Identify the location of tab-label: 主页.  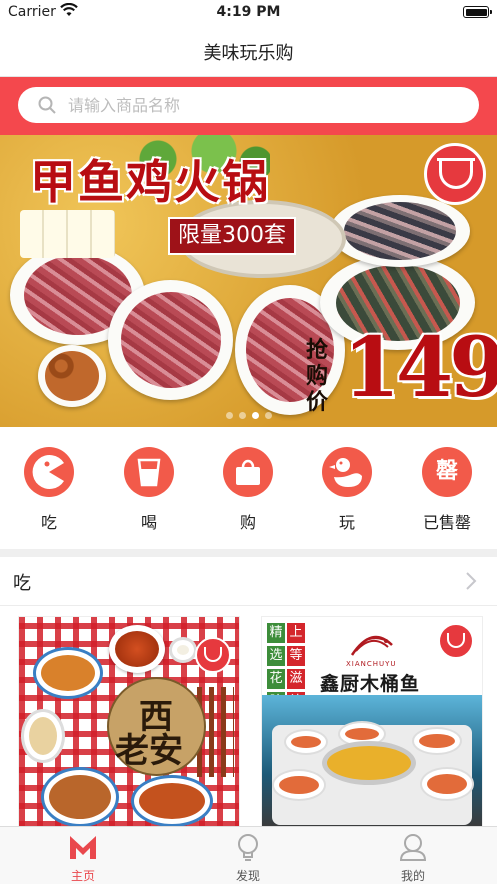
(82, 876).